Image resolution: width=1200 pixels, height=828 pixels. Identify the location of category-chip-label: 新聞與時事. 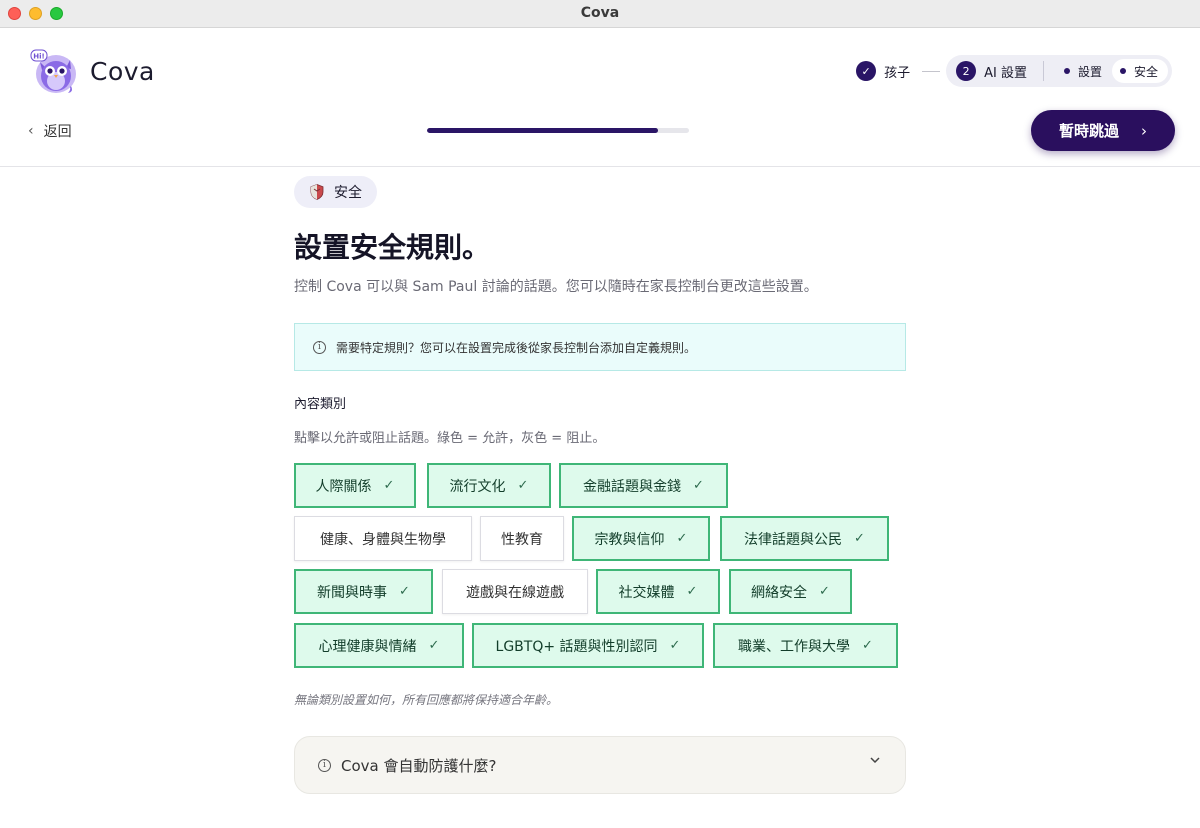
(352, 592).